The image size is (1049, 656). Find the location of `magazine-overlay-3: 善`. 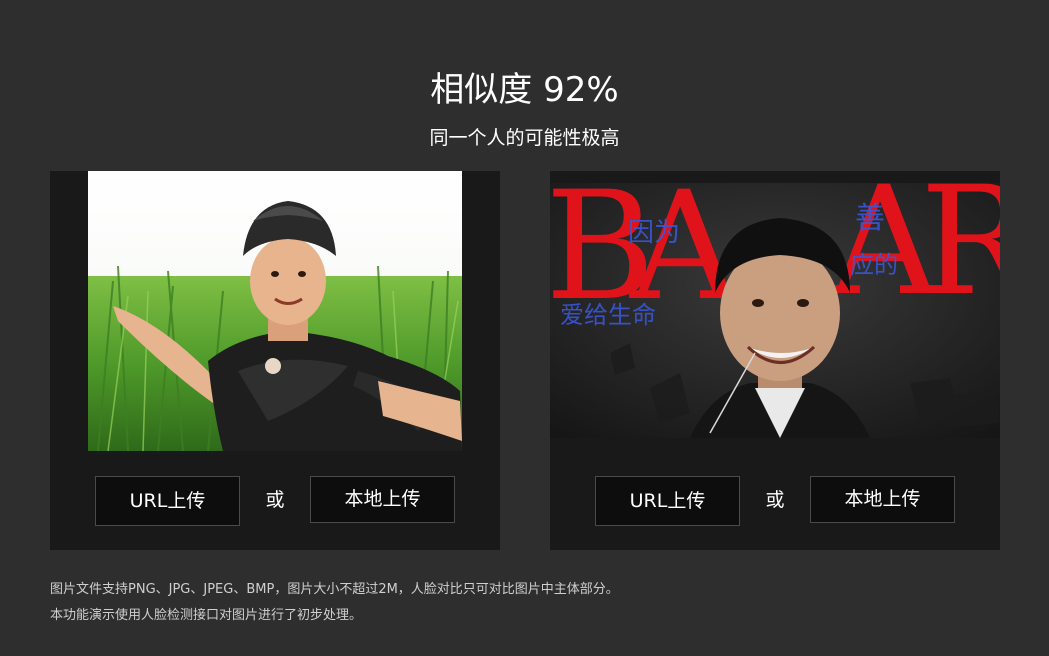

magazine-overlay-3: 善 is located at coordinates (870, 218).